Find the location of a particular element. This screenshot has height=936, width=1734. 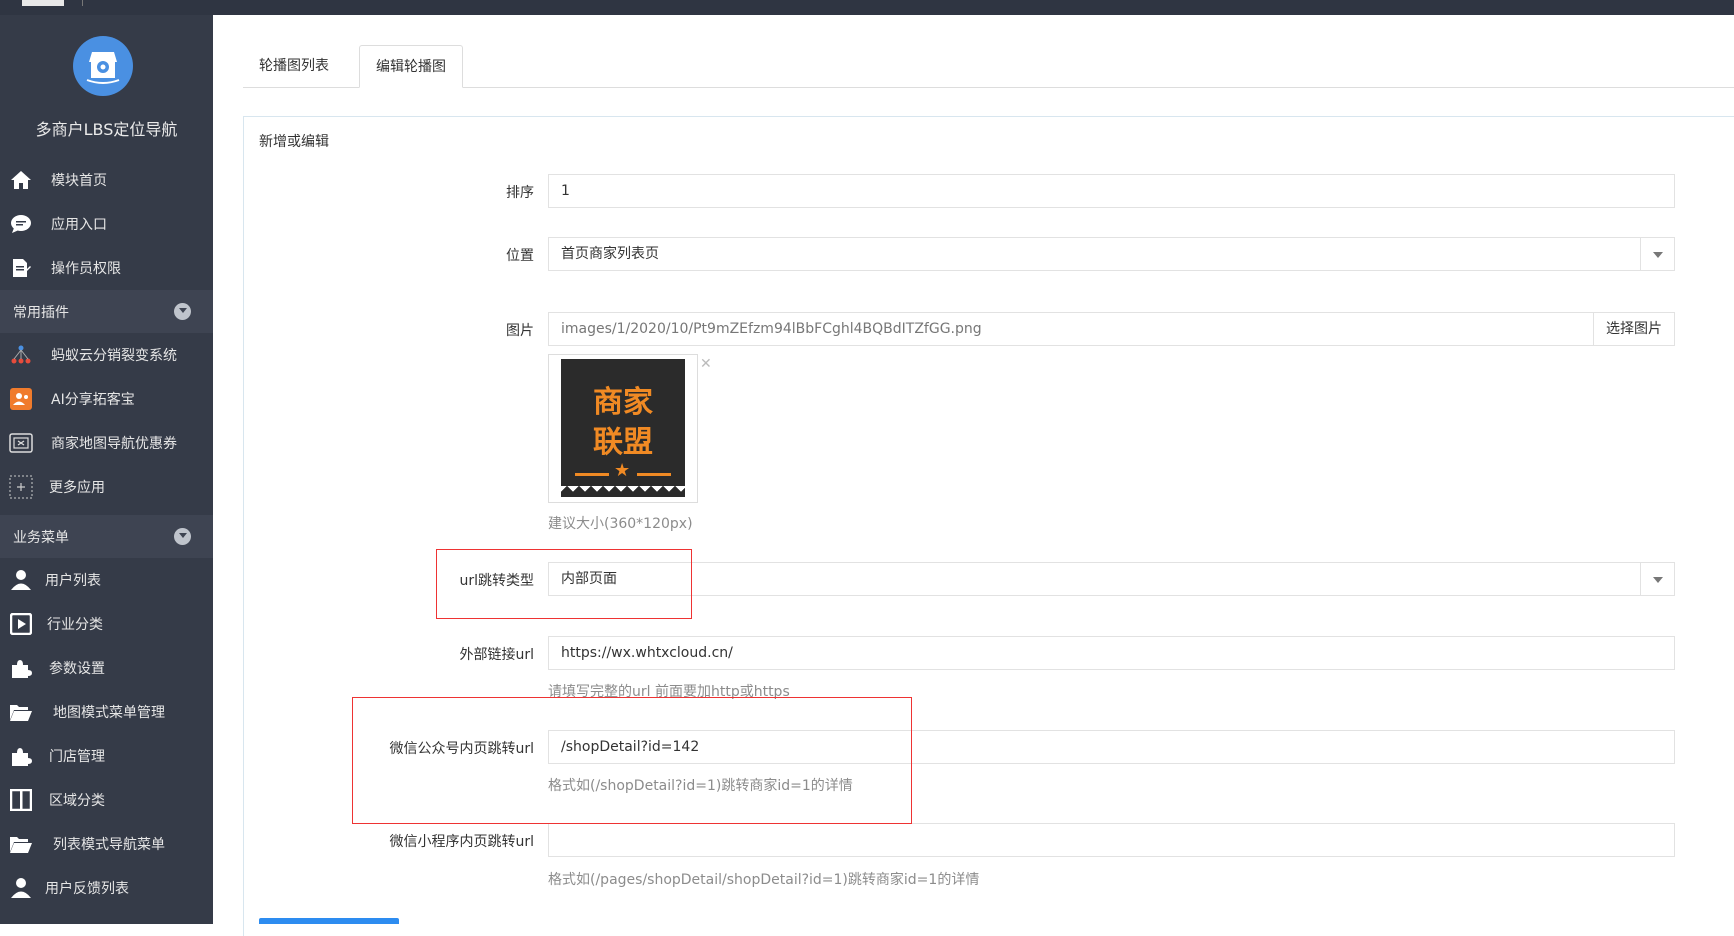

document-edit-icon is located at coordinates (21, 268).